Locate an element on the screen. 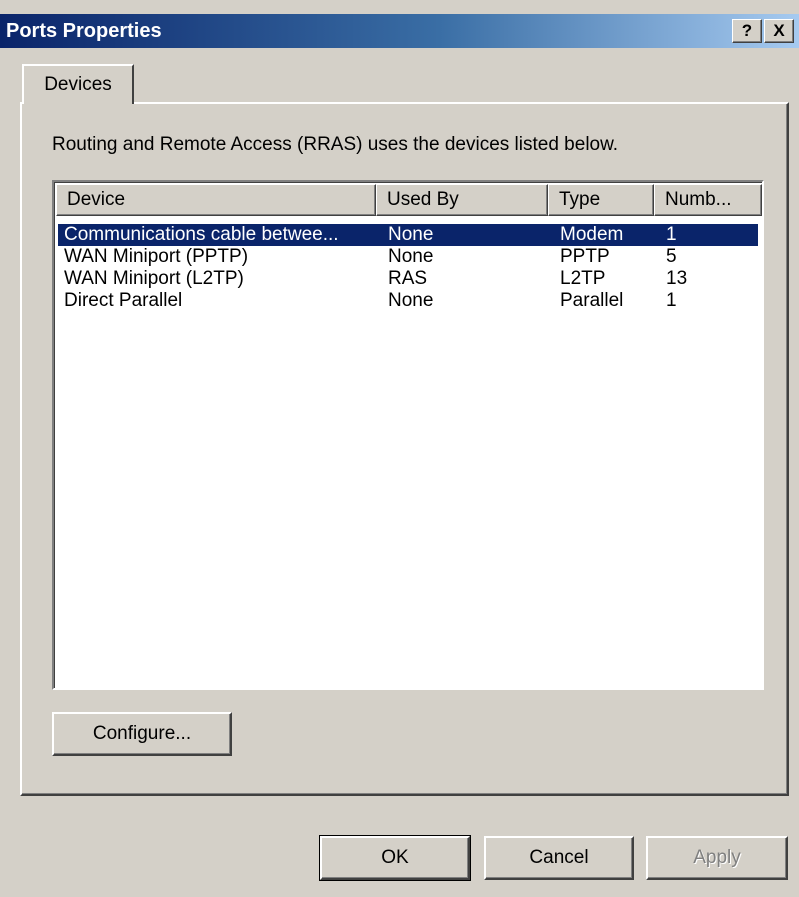 Image resolution: width=799 pixels, height=897 pixels. cell-type: L2TP is located at coordinates (583, 278).